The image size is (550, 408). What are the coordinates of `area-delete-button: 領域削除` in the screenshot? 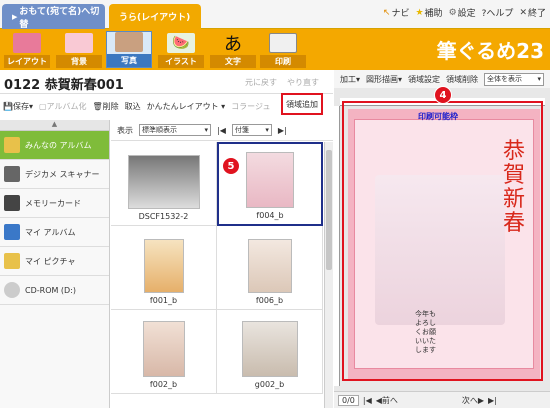 It's located at (462, 79).